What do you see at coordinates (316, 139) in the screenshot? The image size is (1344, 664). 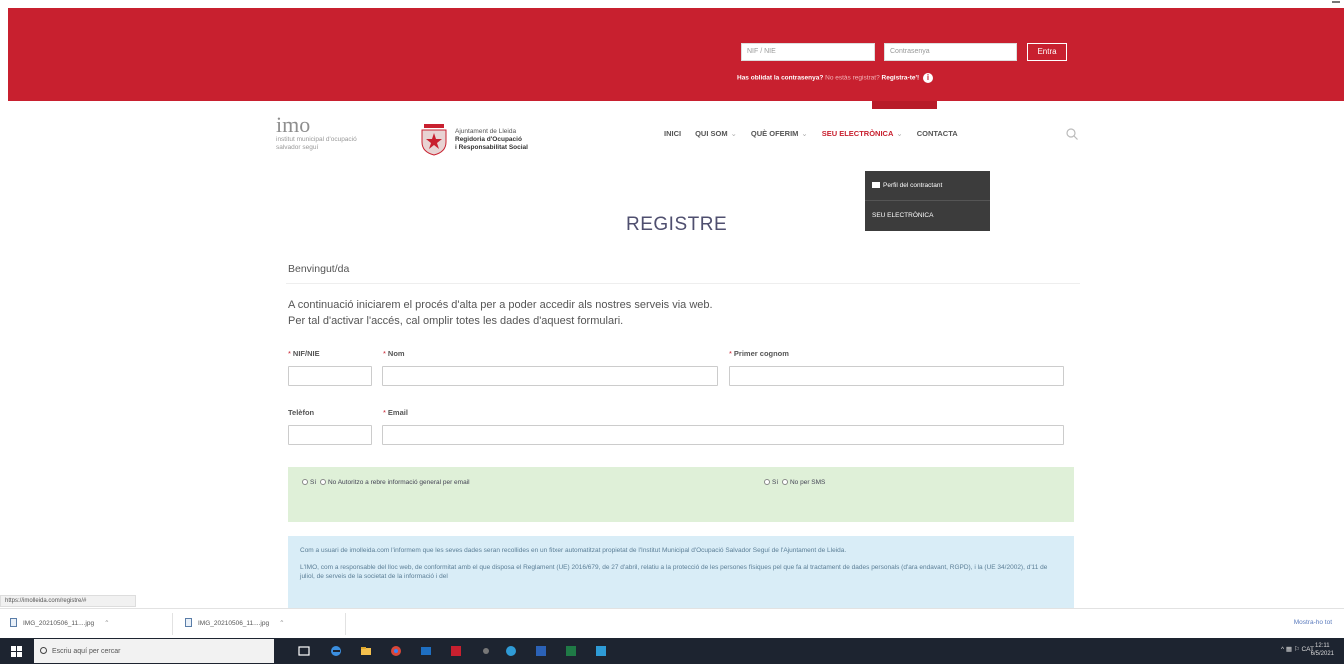 I see `imo-subtitle-1: institut municipal d'ocupació` at bounding box center [316, 139].